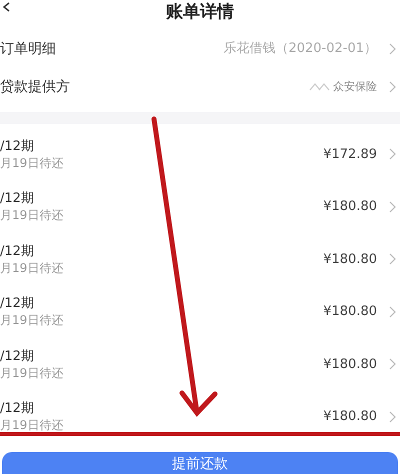  I want to click on info-label: 订单明细, so click(28, 49).